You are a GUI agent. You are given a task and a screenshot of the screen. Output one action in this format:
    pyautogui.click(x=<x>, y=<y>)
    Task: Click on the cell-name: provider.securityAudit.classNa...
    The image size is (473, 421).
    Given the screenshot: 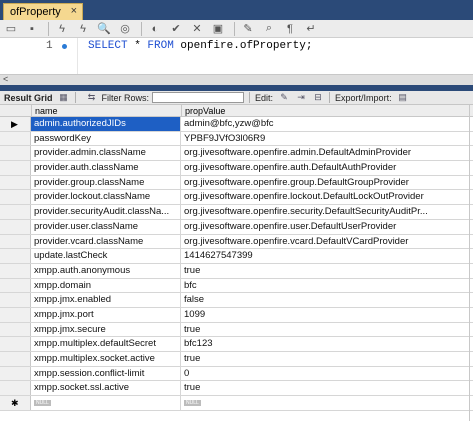 What is the action you would take?
    pyautogui.click(x=106, y=212)
    